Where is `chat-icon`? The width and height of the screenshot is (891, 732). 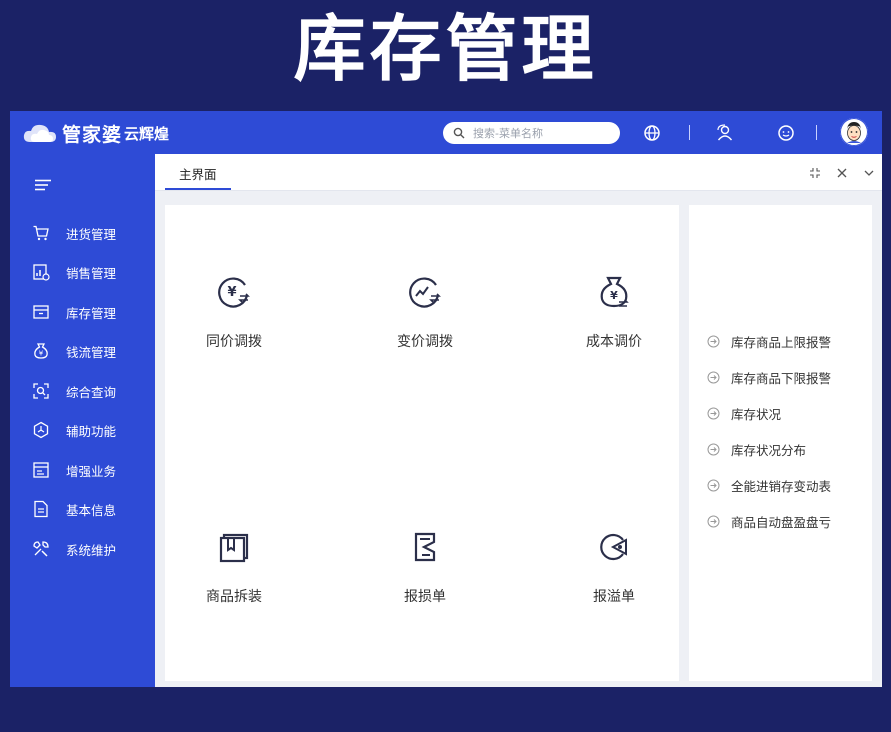 chat-icon is located at coordinates (786, 133).